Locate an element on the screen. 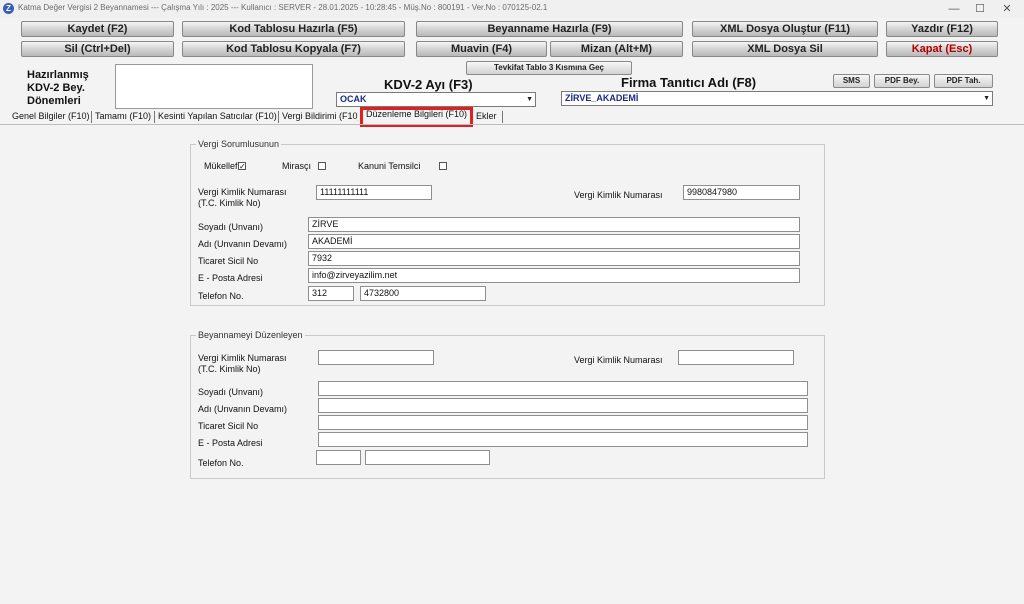 The width and height of the screenshot is (1024, 604). vkn-label: Vergi Kimlik Numarası is located at coordinates (618, 195).